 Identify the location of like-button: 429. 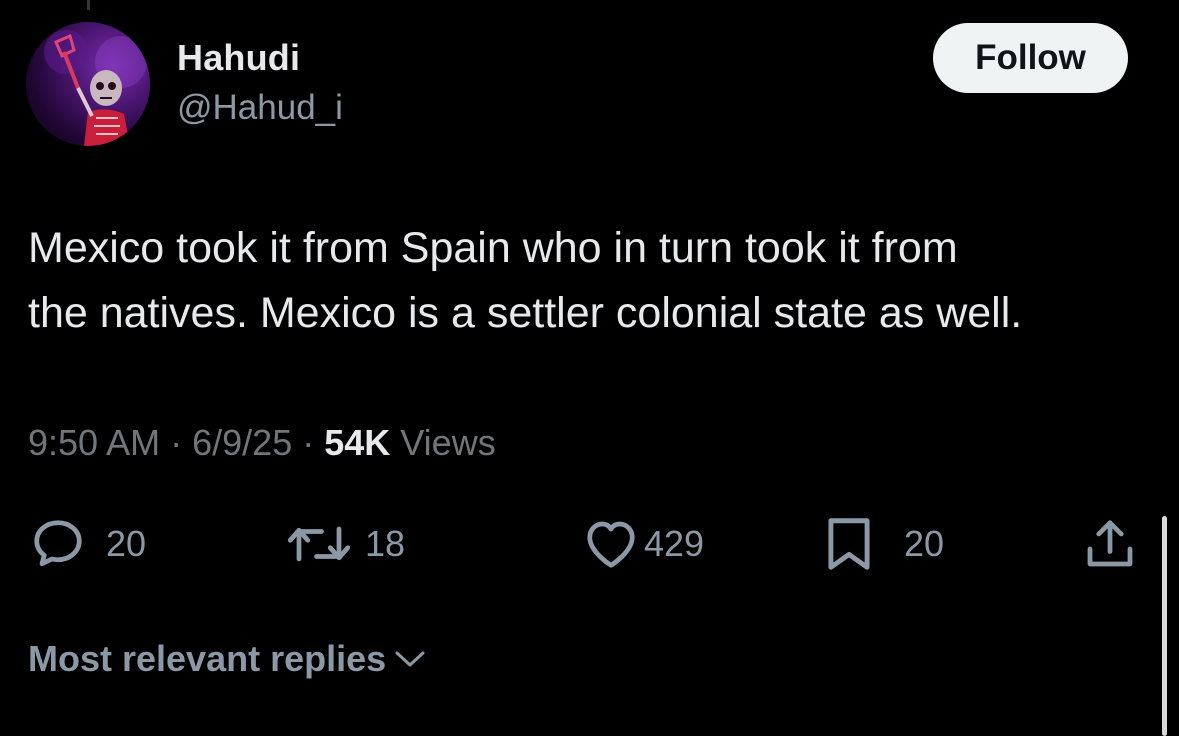
(642, 544).